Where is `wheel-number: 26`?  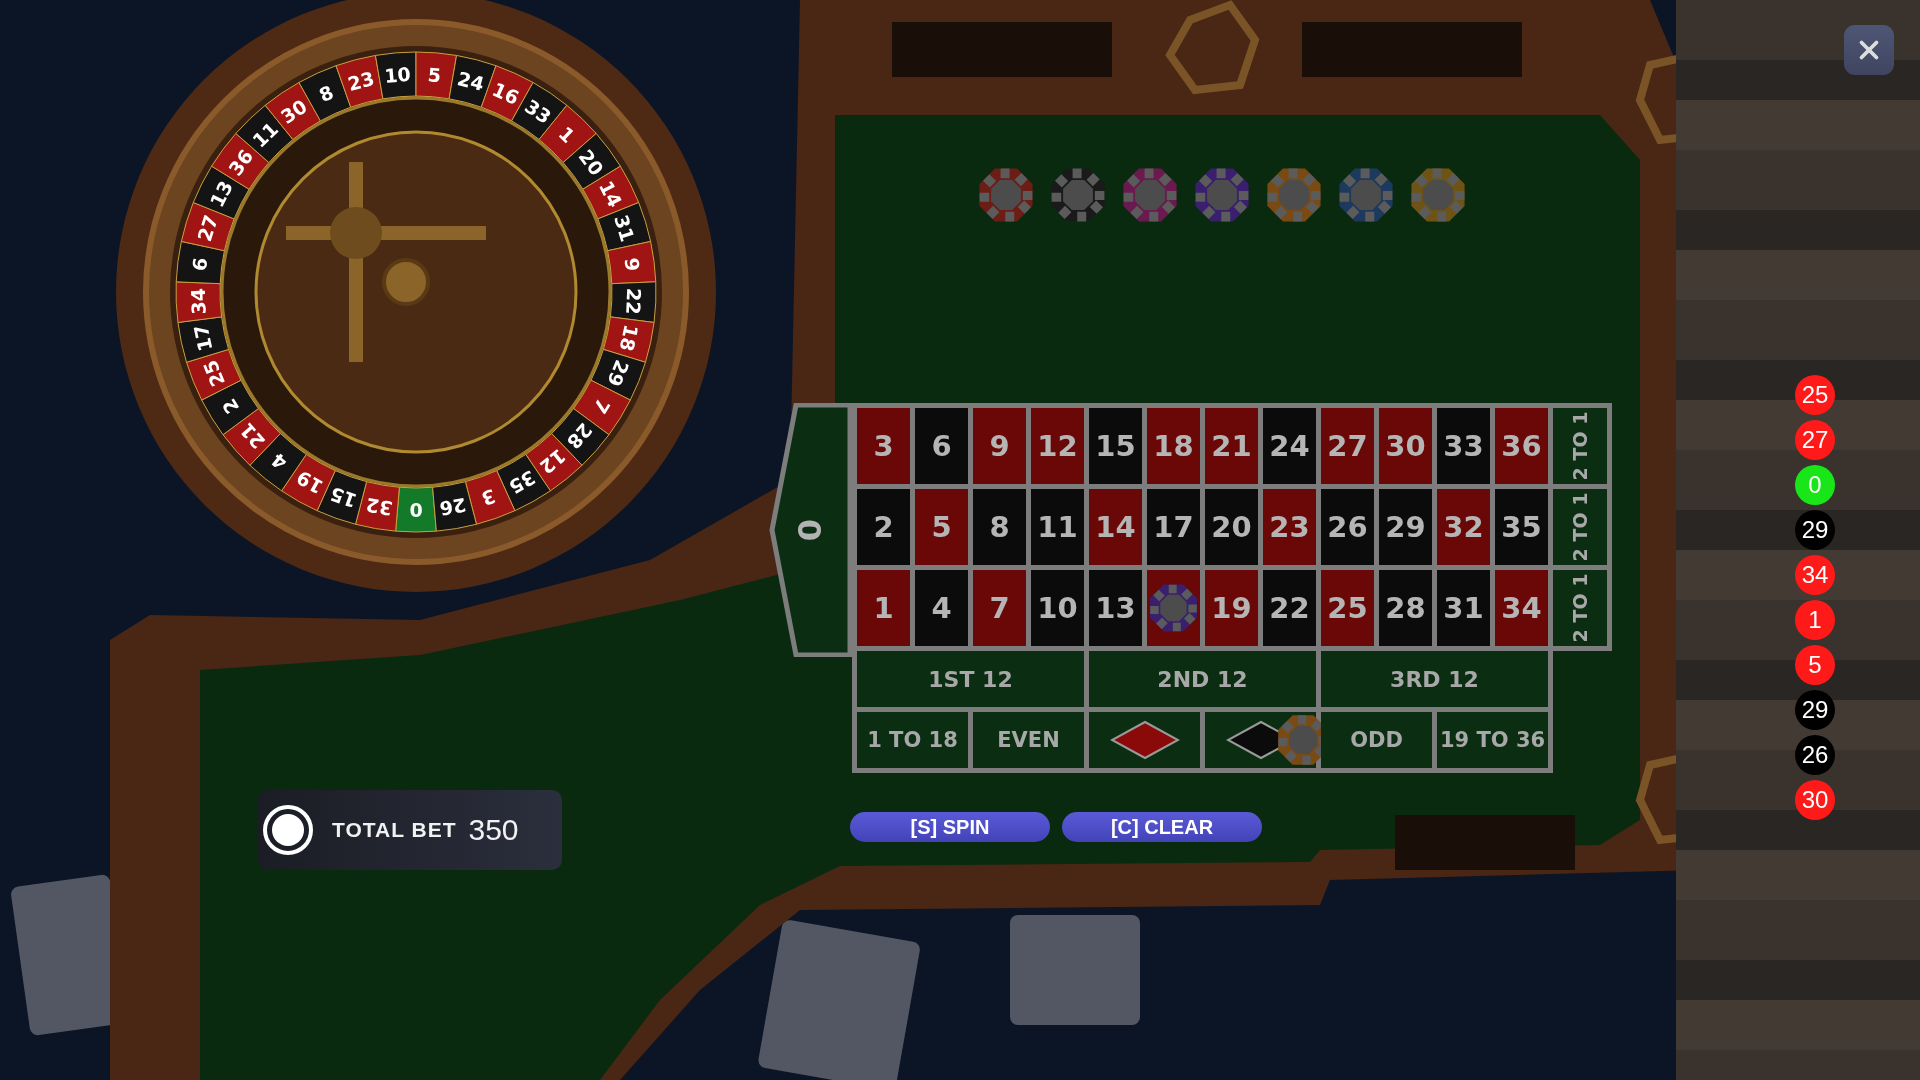
wheel-number: 26 is located at coordinates (452, 506).